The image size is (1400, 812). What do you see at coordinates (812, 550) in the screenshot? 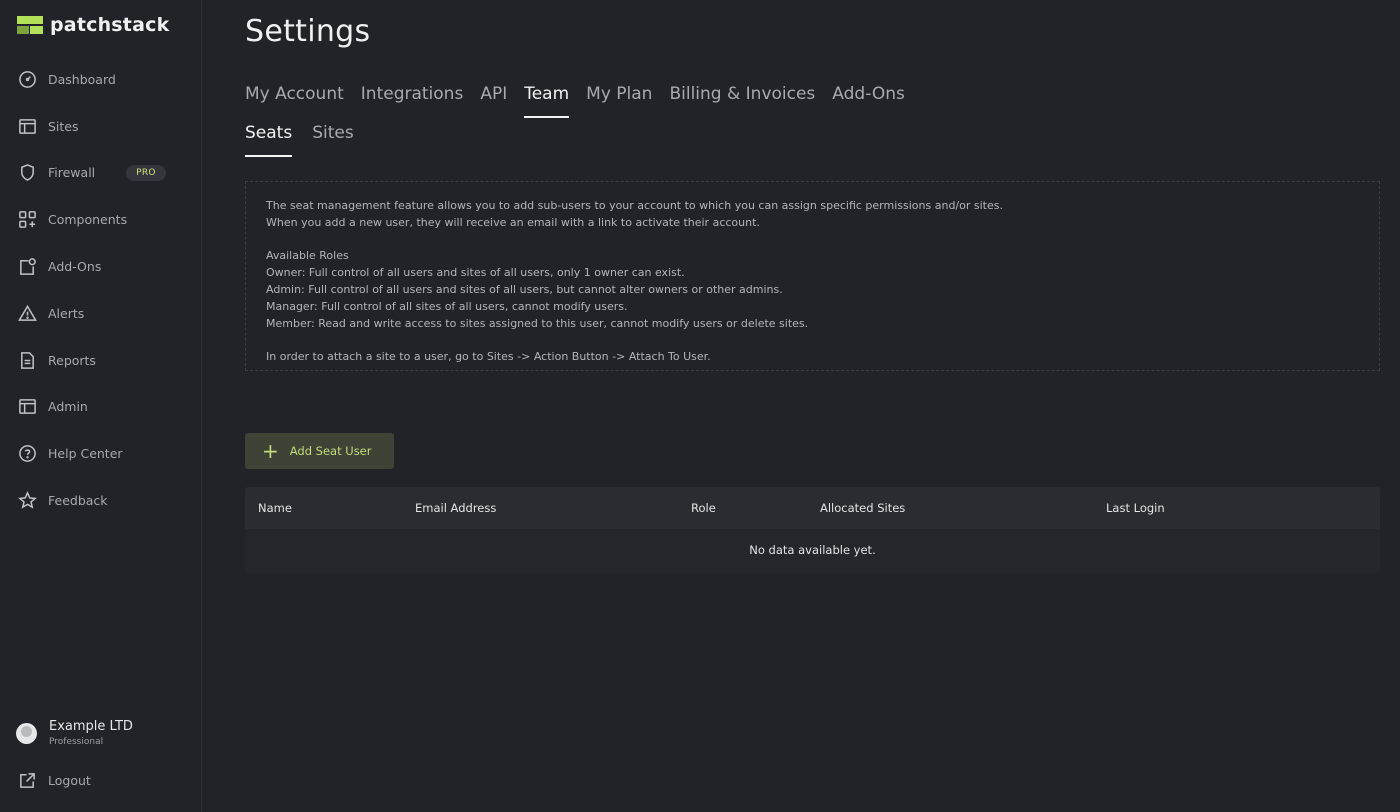
I see `empty-state-text: No data available yet.` at bounding box center [812, 550].